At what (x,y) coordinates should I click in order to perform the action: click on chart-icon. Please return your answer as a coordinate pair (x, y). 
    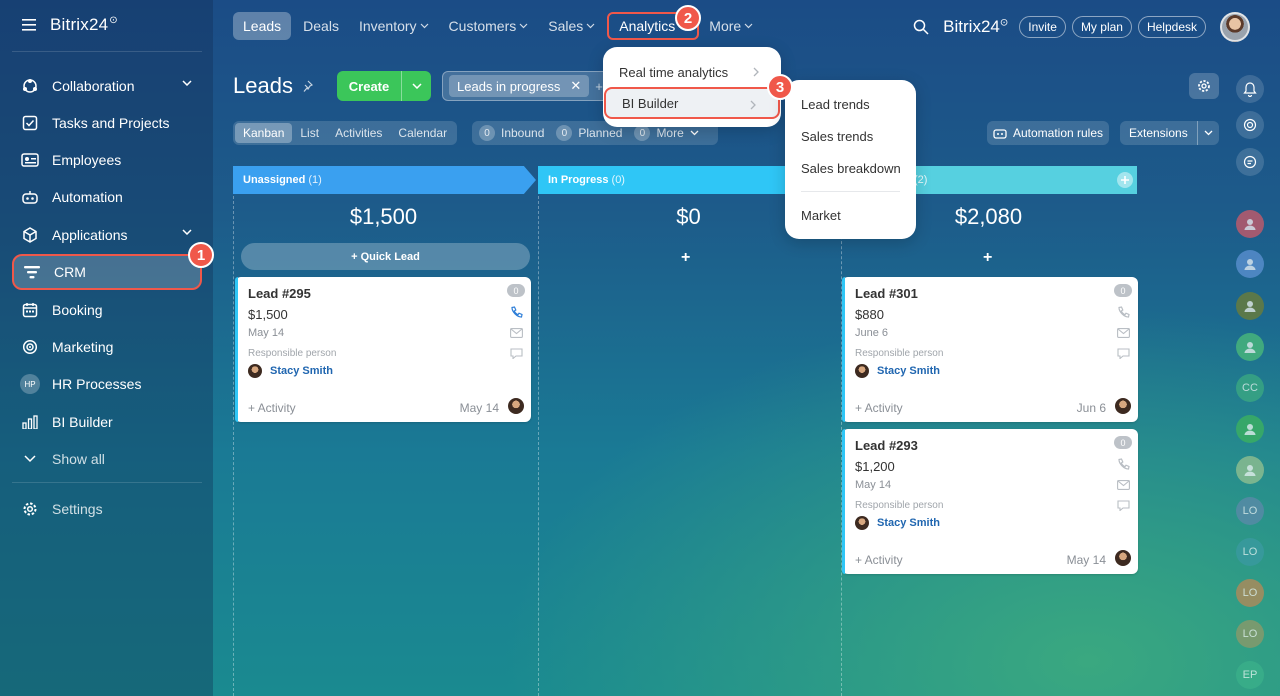
    Looking at the image, I should click on (1250, 470).